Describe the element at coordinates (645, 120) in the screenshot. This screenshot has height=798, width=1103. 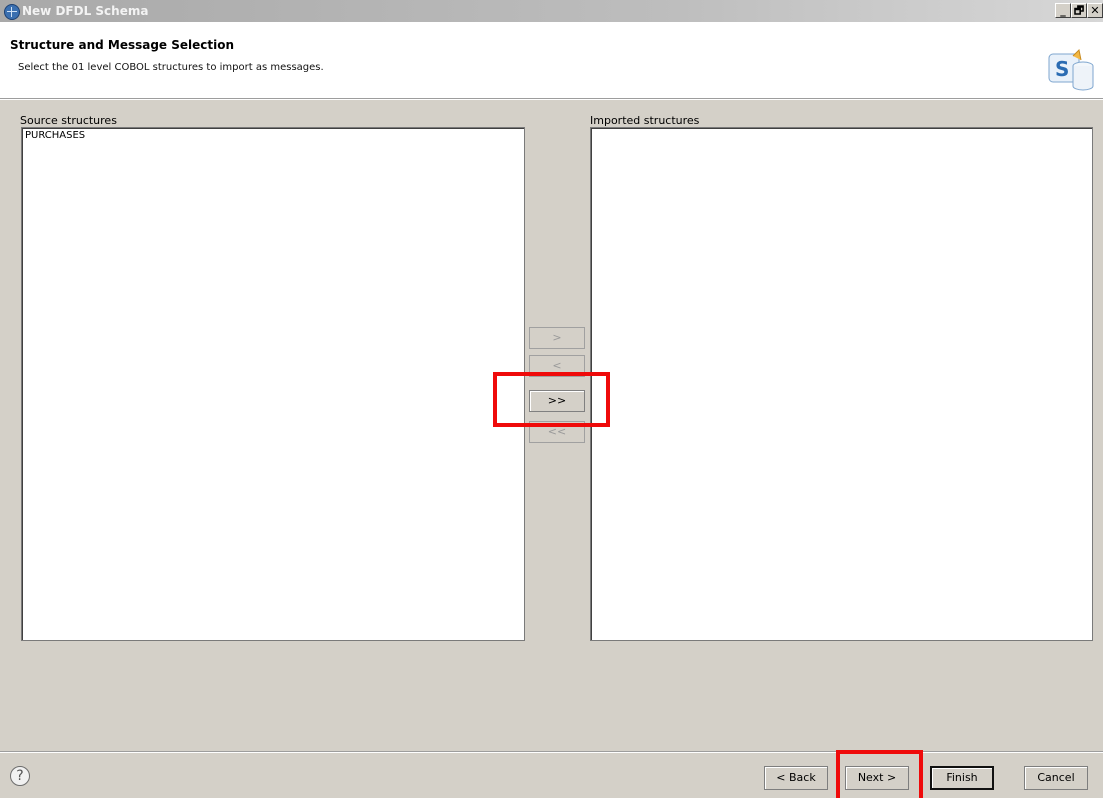
I see `imported-structures-label: Imported structures` at that location.